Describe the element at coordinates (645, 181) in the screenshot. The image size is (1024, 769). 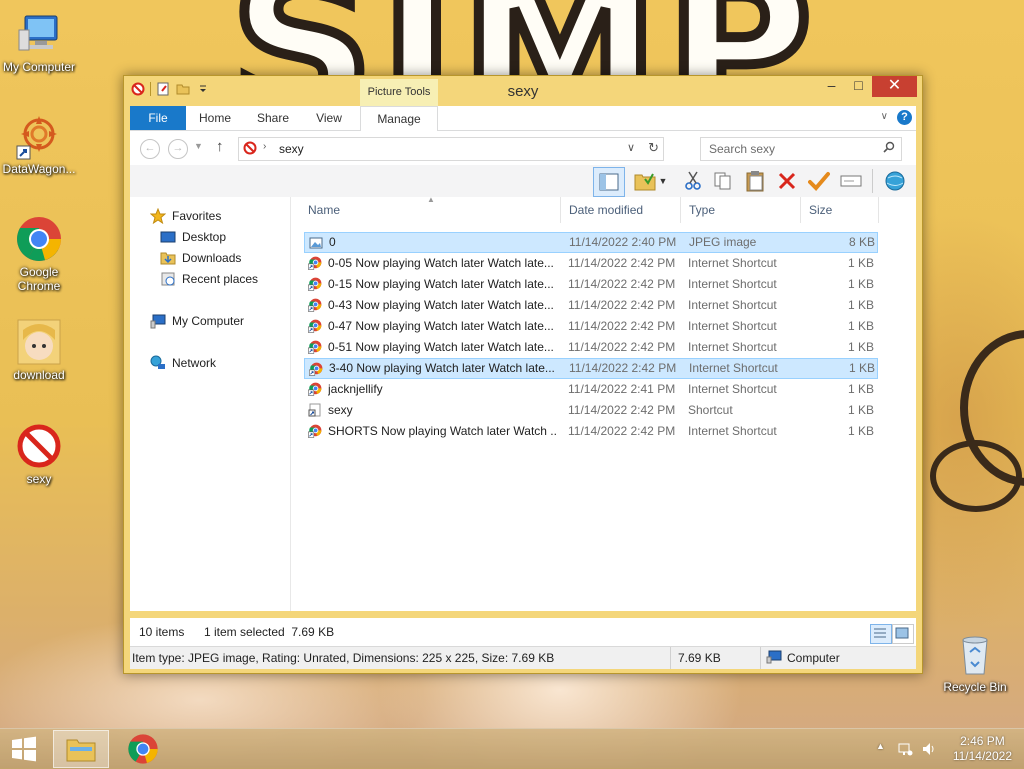
I see `folder-properties-icon` at that location.